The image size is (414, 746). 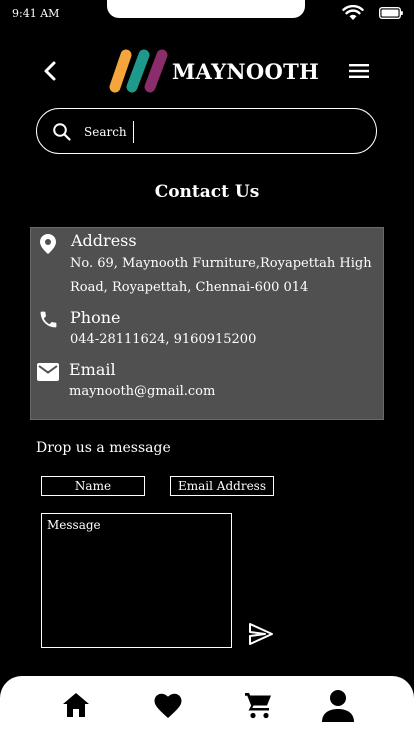 I want to click on location-pin-icon, so click(x=48, y=244).